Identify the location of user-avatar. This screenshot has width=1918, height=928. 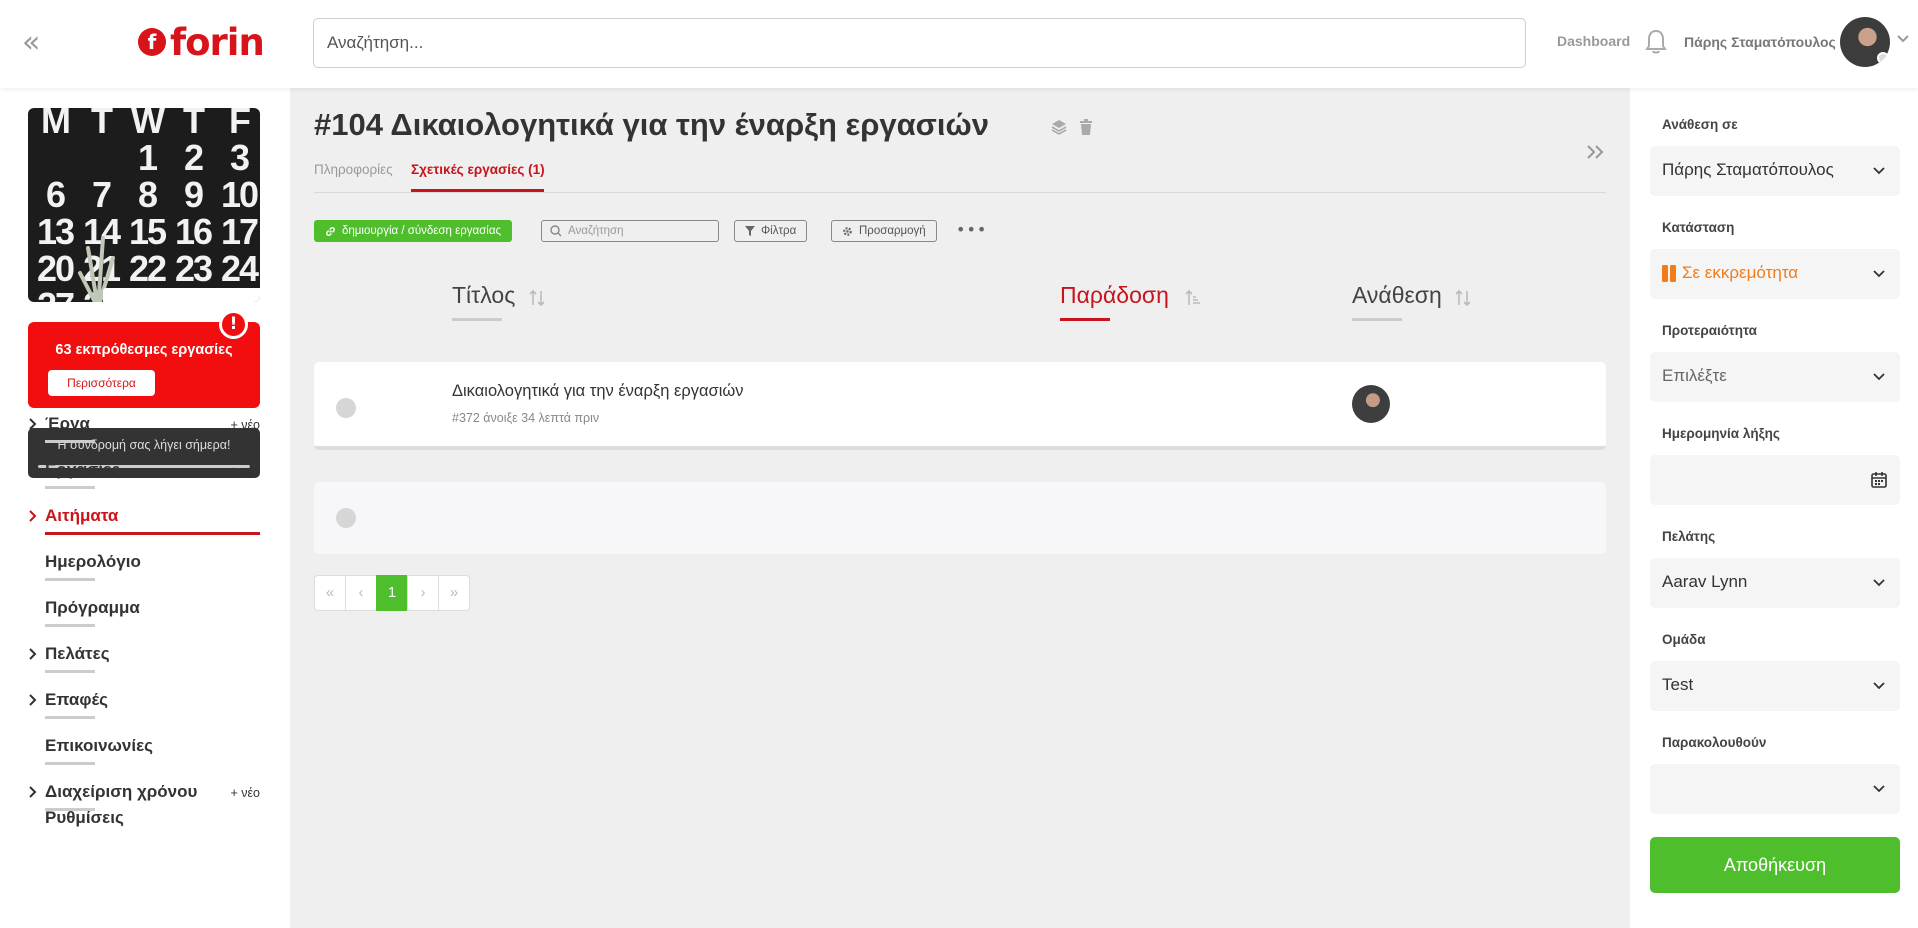
(1865, 42).